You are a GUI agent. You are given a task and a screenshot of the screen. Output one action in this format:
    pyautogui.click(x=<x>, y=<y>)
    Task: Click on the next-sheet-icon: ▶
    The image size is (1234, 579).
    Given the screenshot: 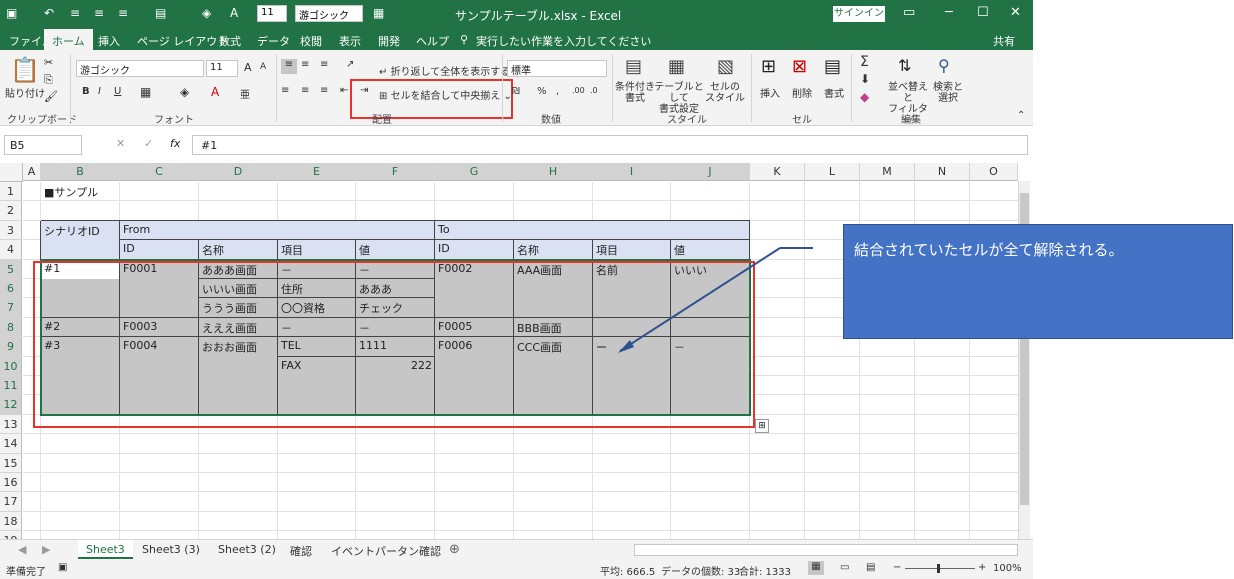 What is the action you would take?
    pyautogui.click(x=46, y=549)
    